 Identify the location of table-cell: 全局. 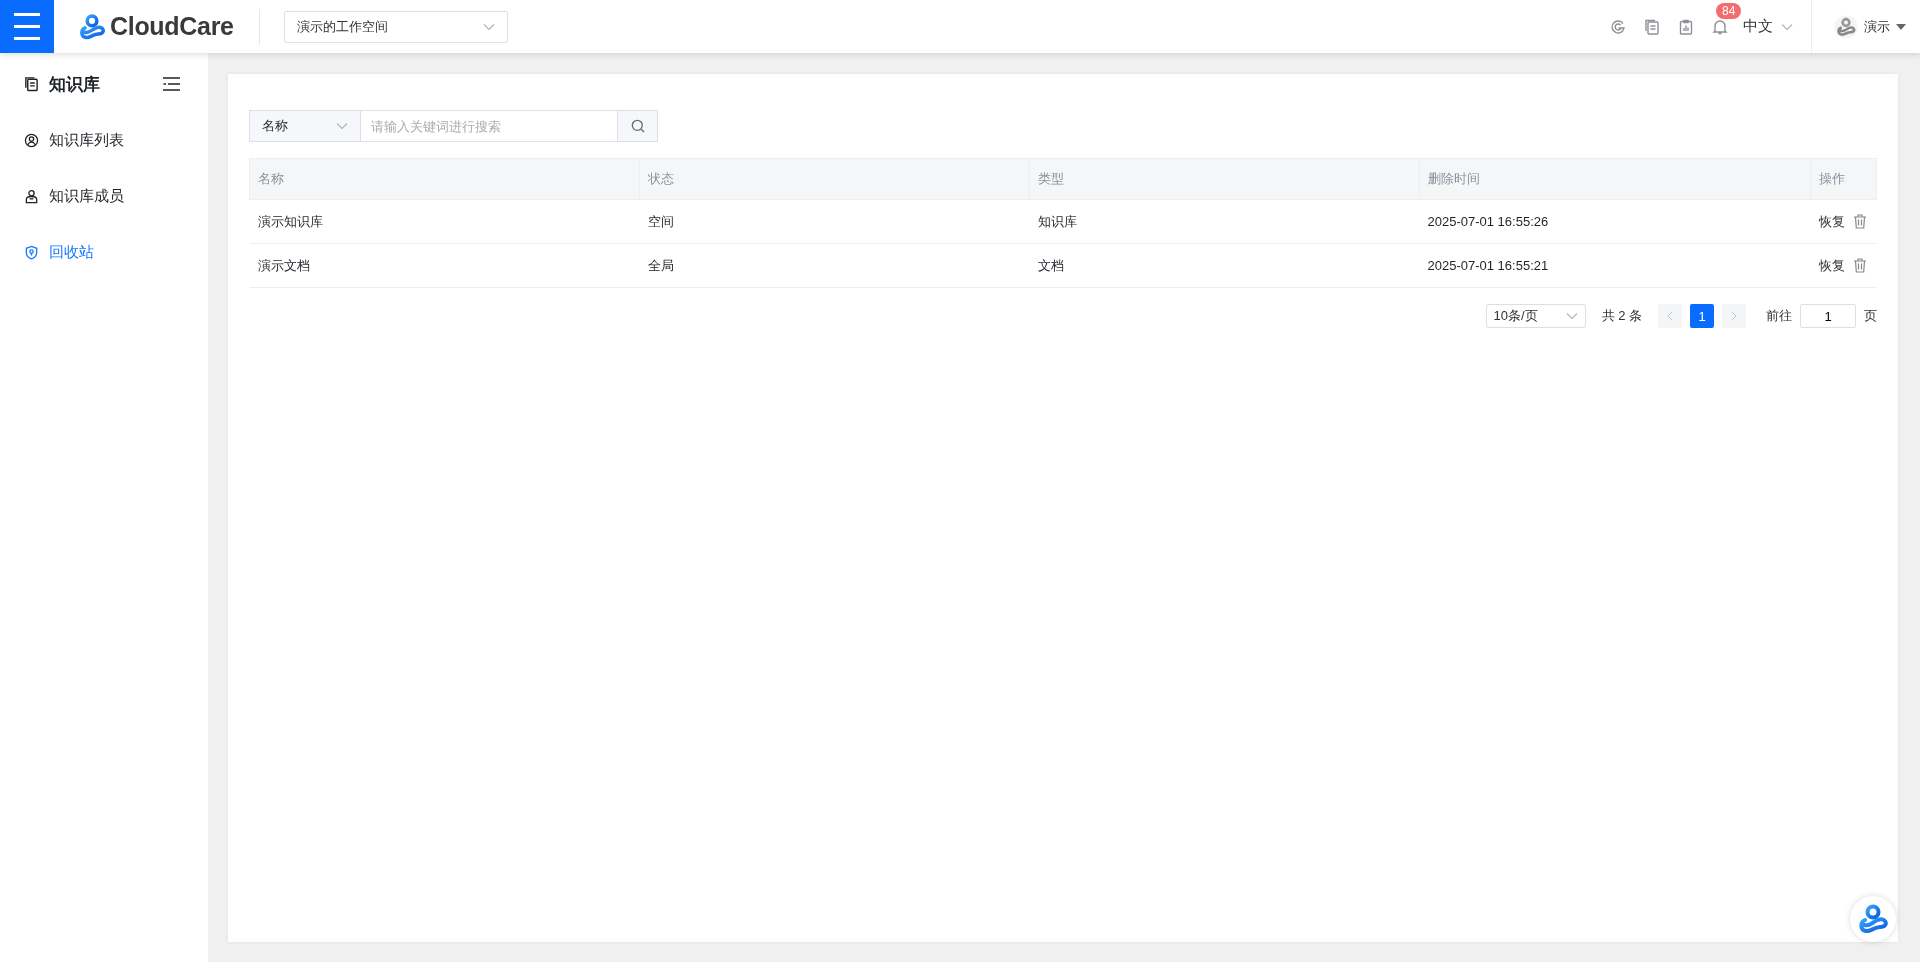
(834, 265).